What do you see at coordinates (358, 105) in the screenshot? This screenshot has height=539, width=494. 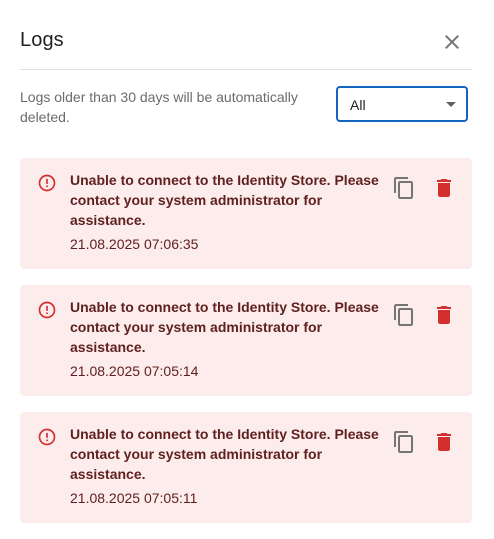 I see `log-filter-value: All` at bounding box center [358, 105].